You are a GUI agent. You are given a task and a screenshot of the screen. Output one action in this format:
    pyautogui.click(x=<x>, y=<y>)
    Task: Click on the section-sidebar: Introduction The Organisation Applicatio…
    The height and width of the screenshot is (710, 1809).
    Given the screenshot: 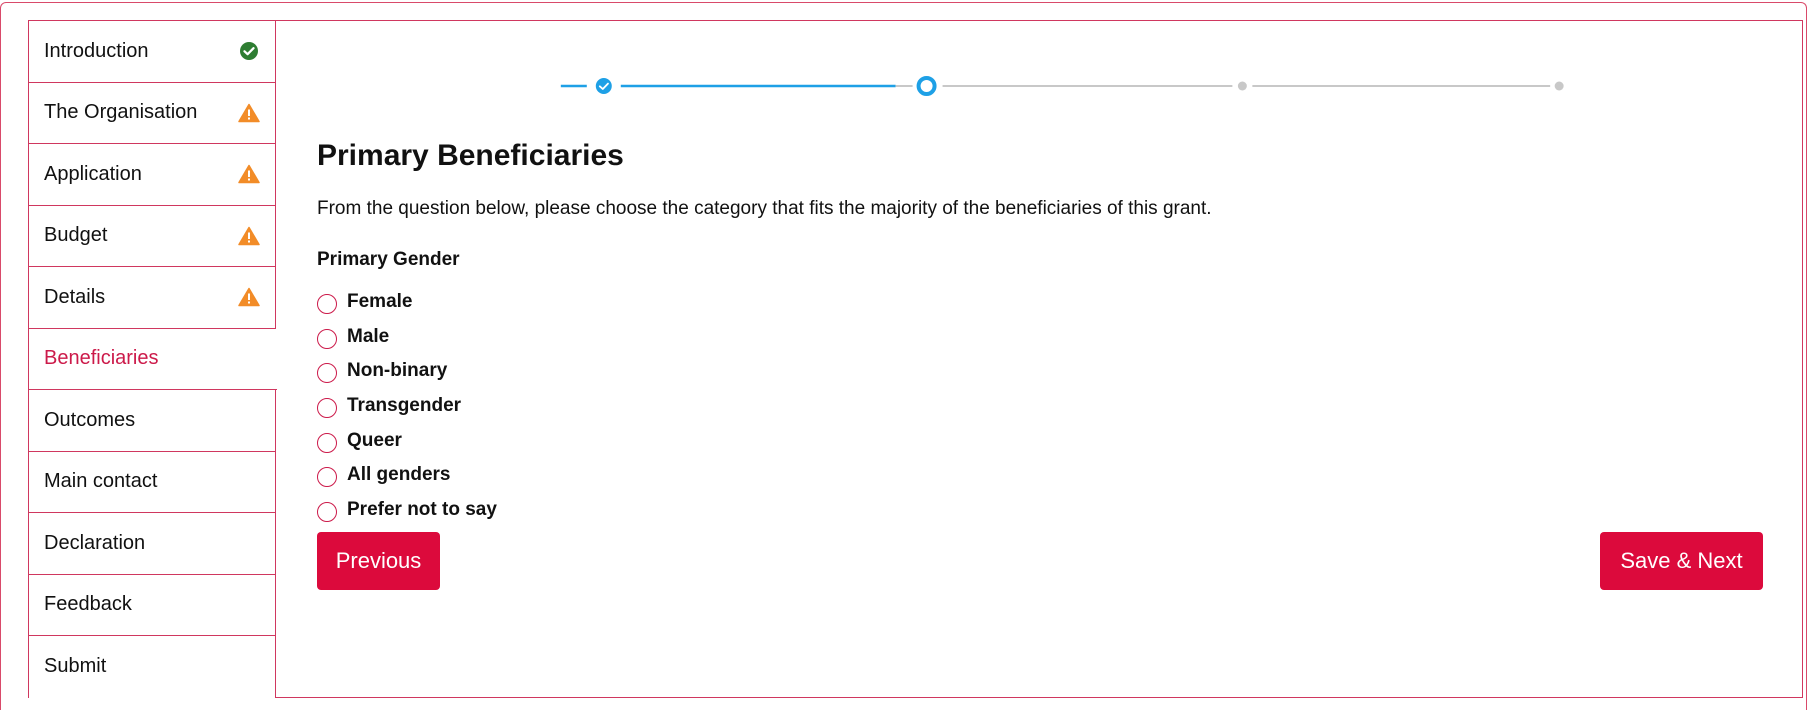 What is the action you would take?
    pyautogui.click(x=153, y=359)
    